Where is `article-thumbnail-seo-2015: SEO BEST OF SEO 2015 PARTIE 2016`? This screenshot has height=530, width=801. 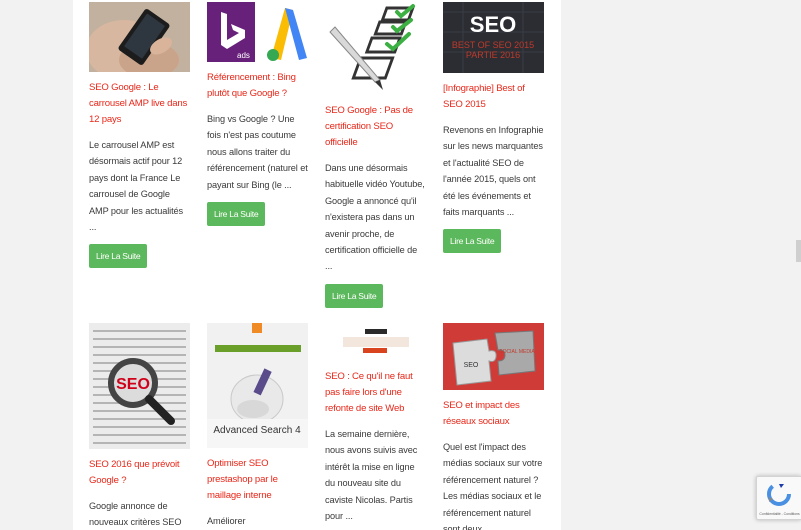 article-thumbnail-seo-2015: SEO BEST OF SEO 2015 PARTIE 2016 is located at coordinates (493, 37).